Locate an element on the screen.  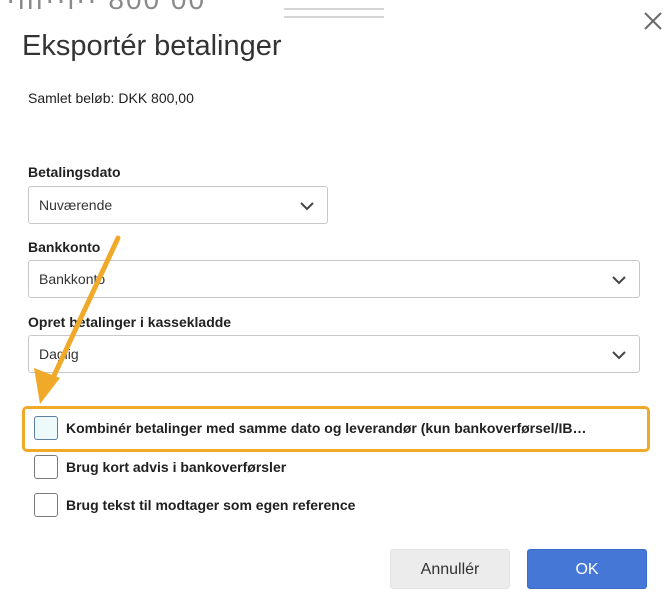
ok-button: OK is located at coordinates (587, 569).